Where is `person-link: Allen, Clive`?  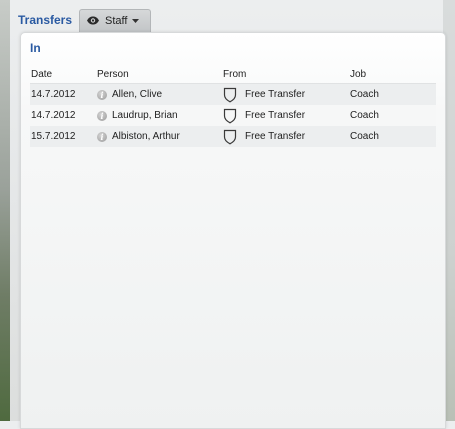
person-link: Allen, Clive is located at coordinates (137, 94).